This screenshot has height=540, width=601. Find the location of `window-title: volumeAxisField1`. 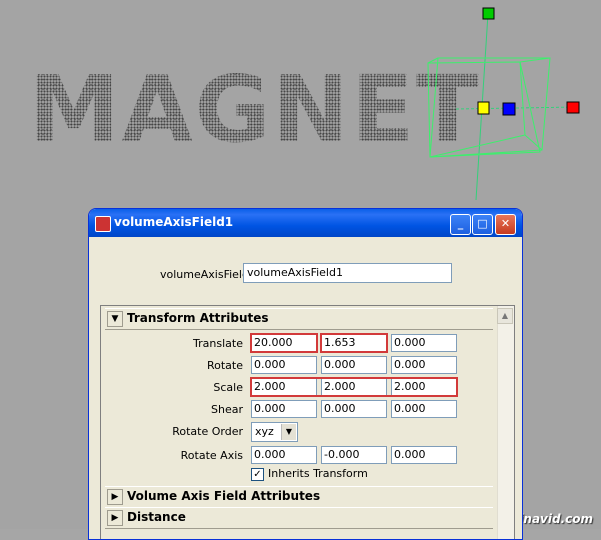

window-title: volumeAxisField1 is located at coordinates (174, 222).